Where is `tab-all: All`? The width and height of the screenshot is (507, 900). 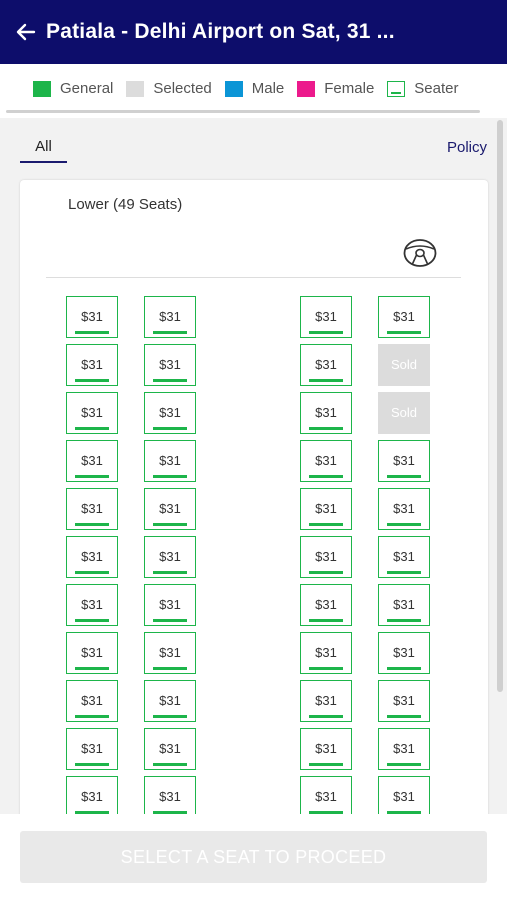
tab-all: All is located at coordinates (43, 150).